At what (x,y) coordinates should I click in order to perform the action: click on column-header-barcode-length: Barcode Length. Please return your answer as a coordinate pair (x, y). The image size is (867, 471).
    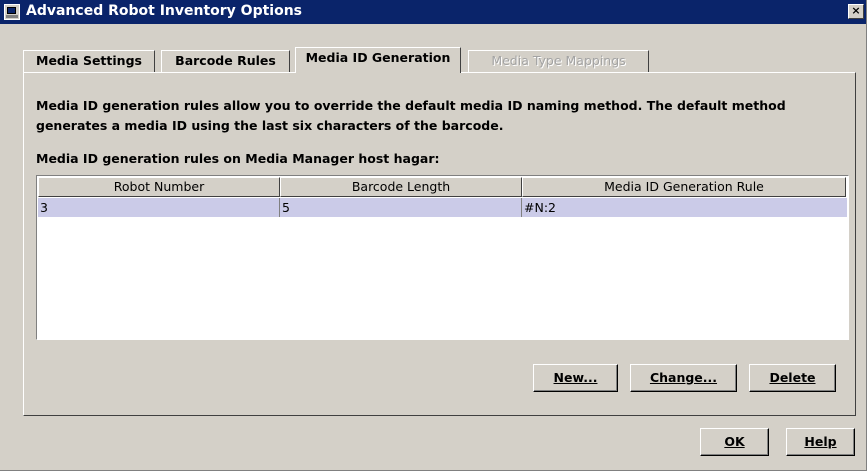
    Looking at the image, I should click on (401, 187).